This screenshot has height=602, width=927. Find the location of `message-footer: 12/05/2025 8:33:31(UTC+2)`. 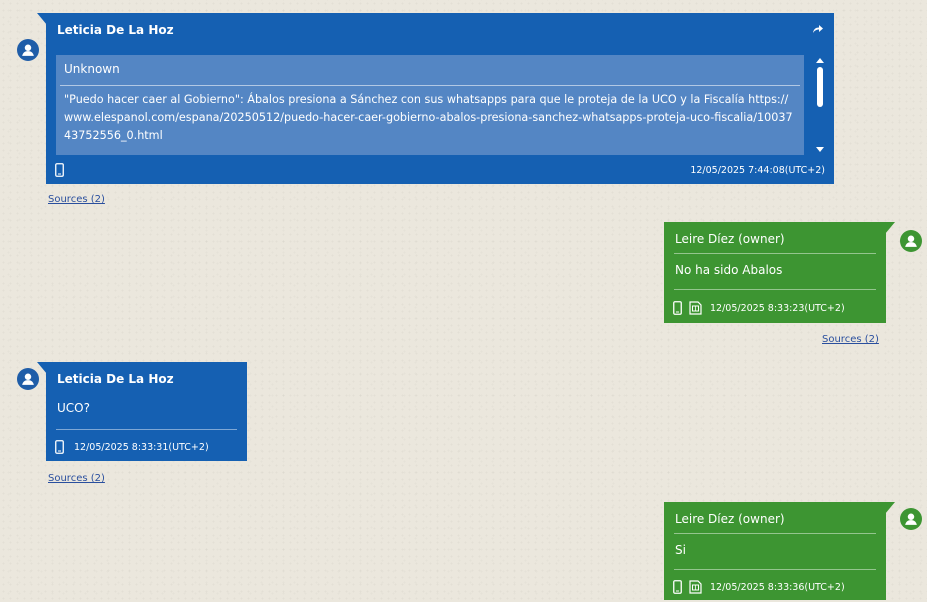

message-footer: 12/05/2025 8:33:31(UTC+2) is located at coordinates (146, 447).